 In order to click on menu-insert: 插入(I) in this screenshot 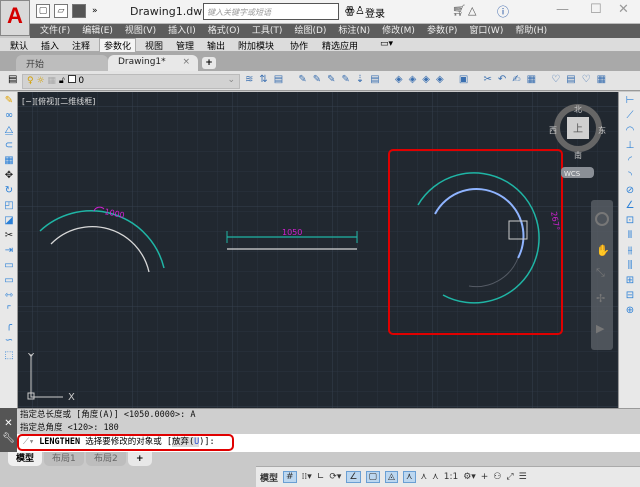, I will do `click(182, 31)`.